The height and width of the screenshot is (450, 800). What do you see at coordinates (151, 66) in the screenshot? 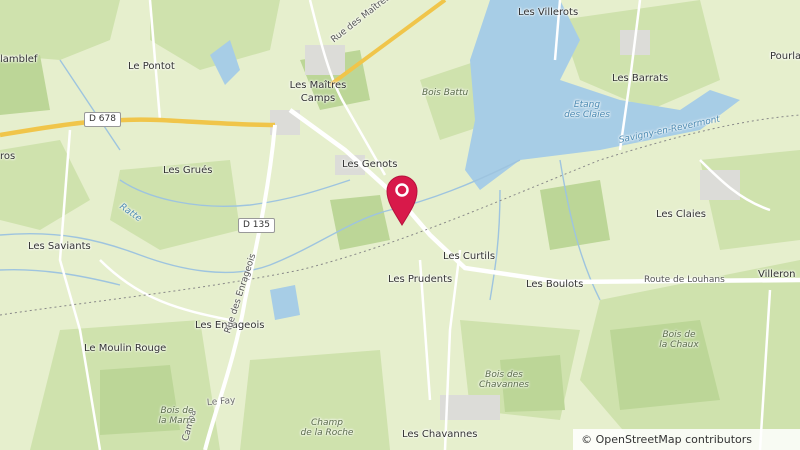
I see `place-label: Le Pontot` at bounding box center [151, 66].